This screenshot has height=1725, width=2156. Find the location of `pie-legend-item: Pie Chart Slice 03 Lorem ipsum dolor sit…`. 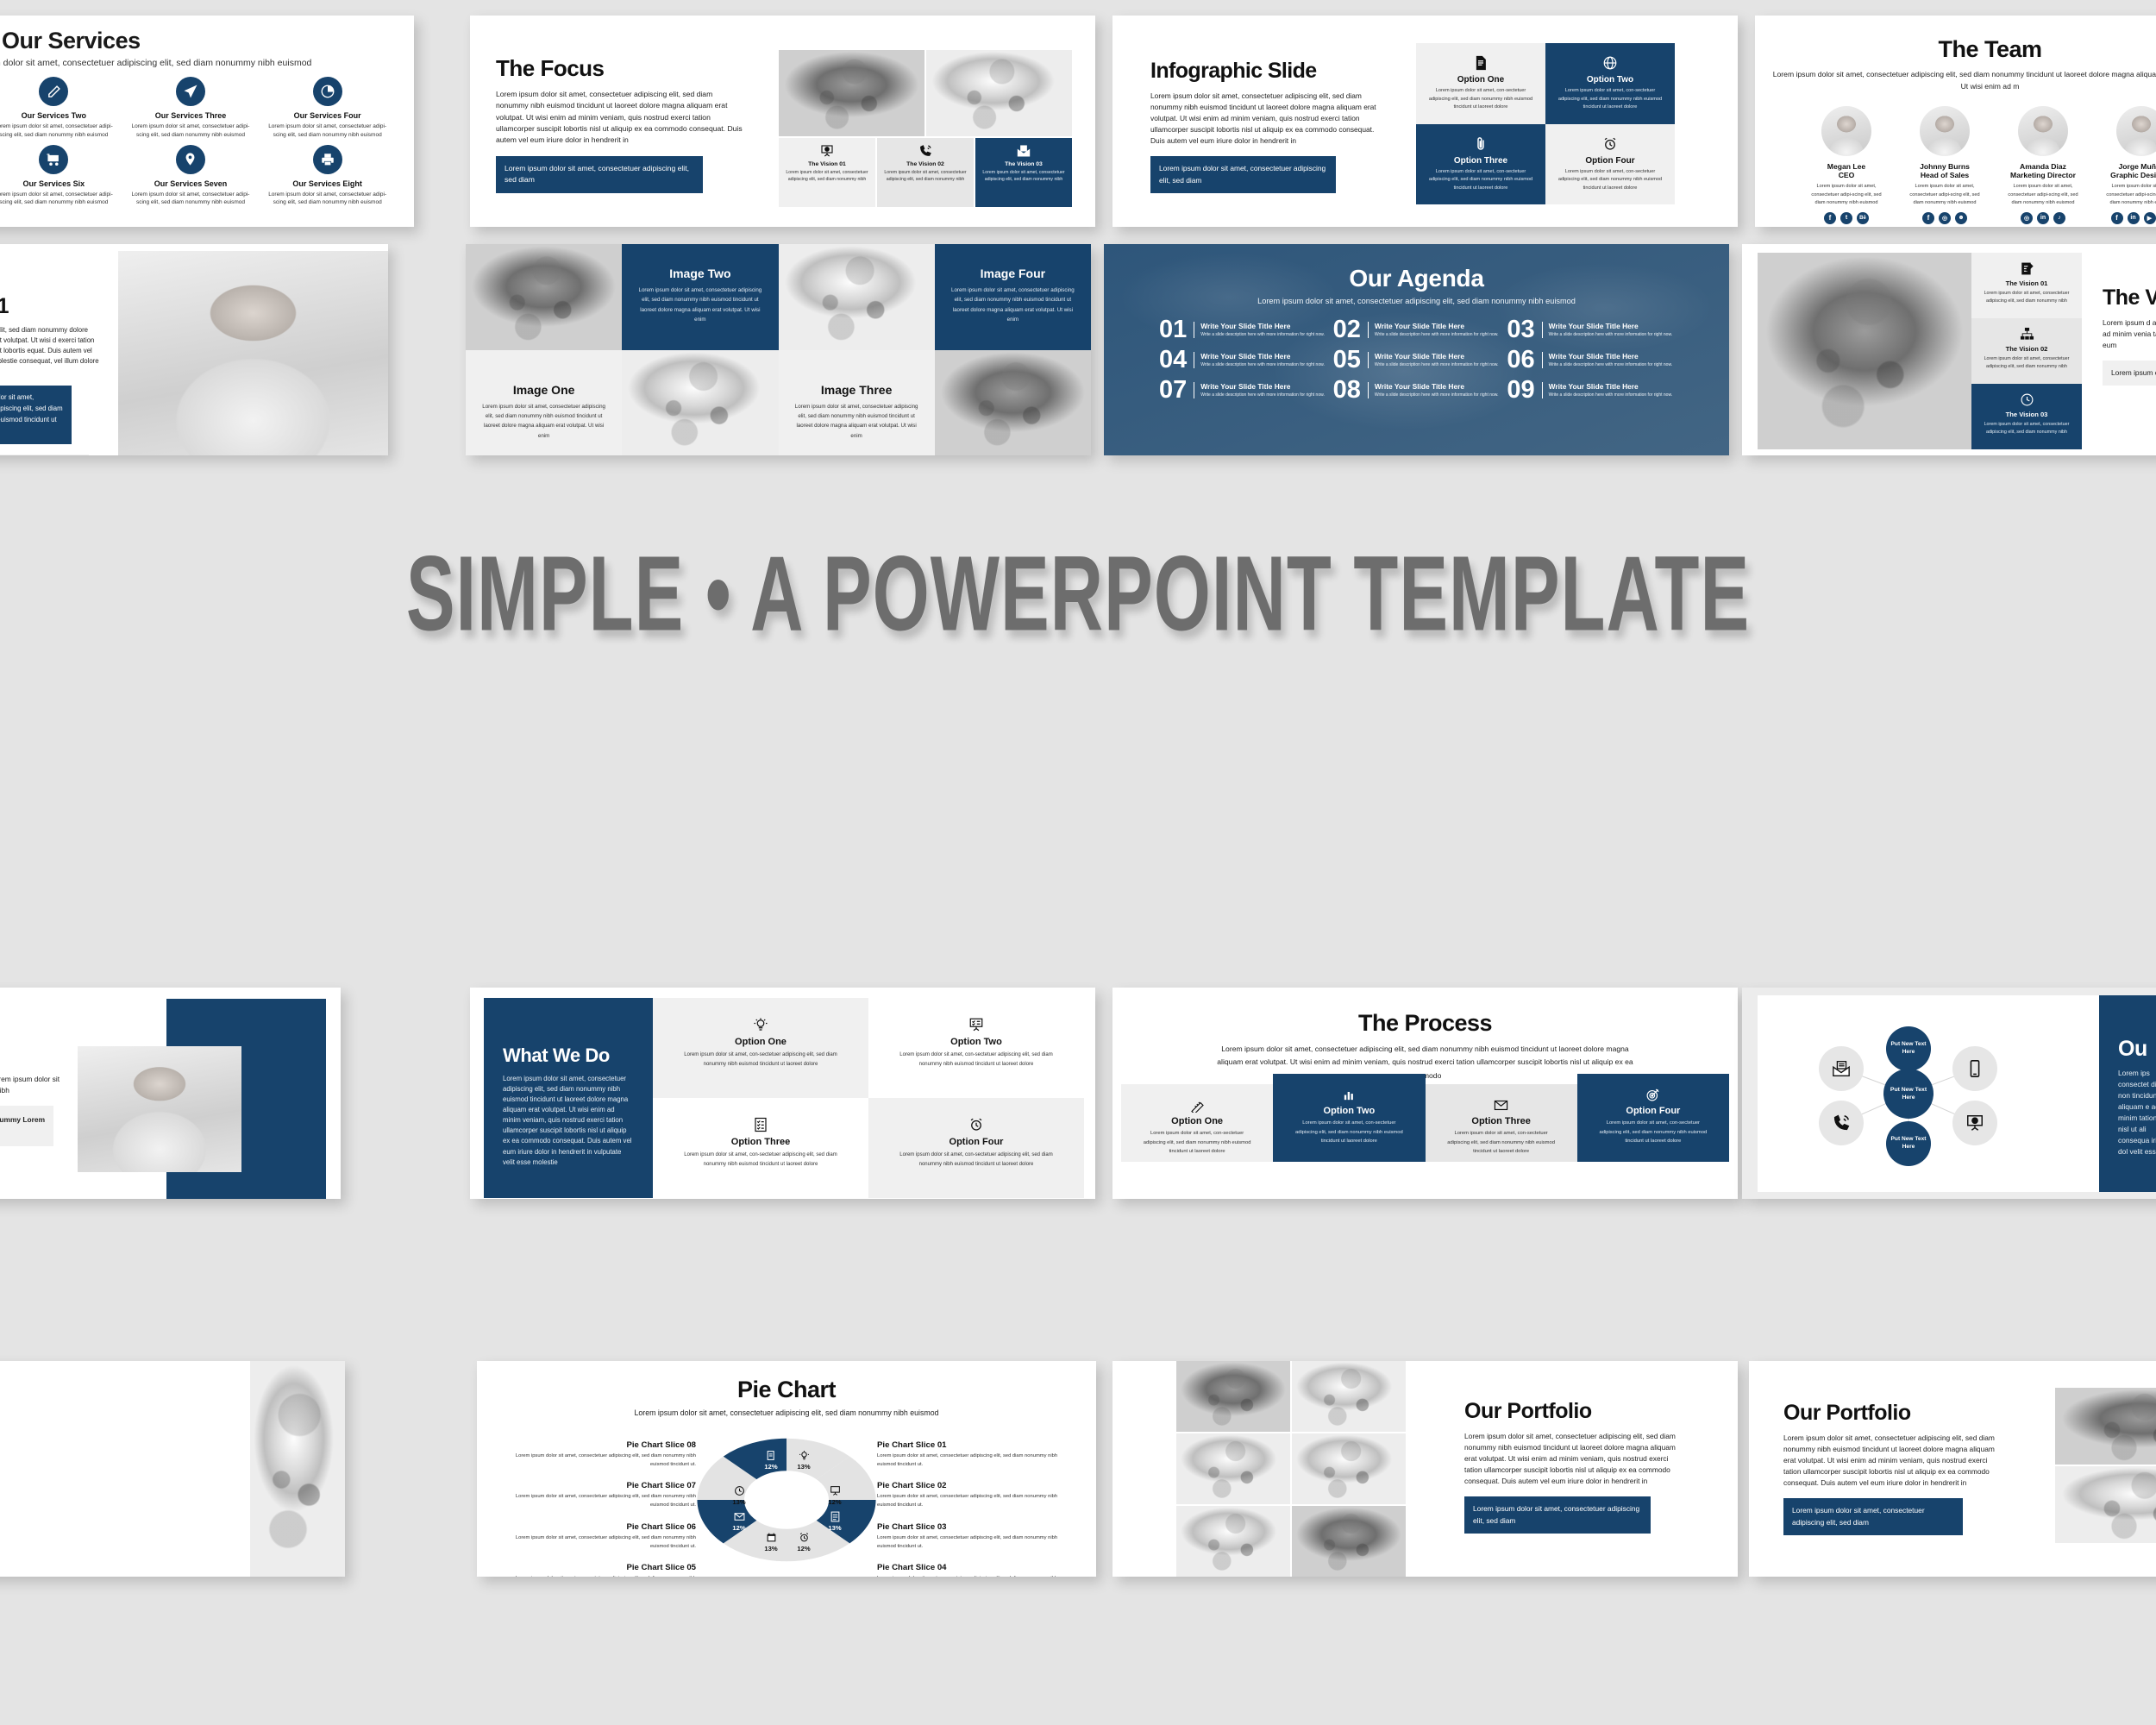

pie-legend-item: Pie Chart Slice 03 Lorem ipsum dolor sit… is located at coordinates (976, 1537).